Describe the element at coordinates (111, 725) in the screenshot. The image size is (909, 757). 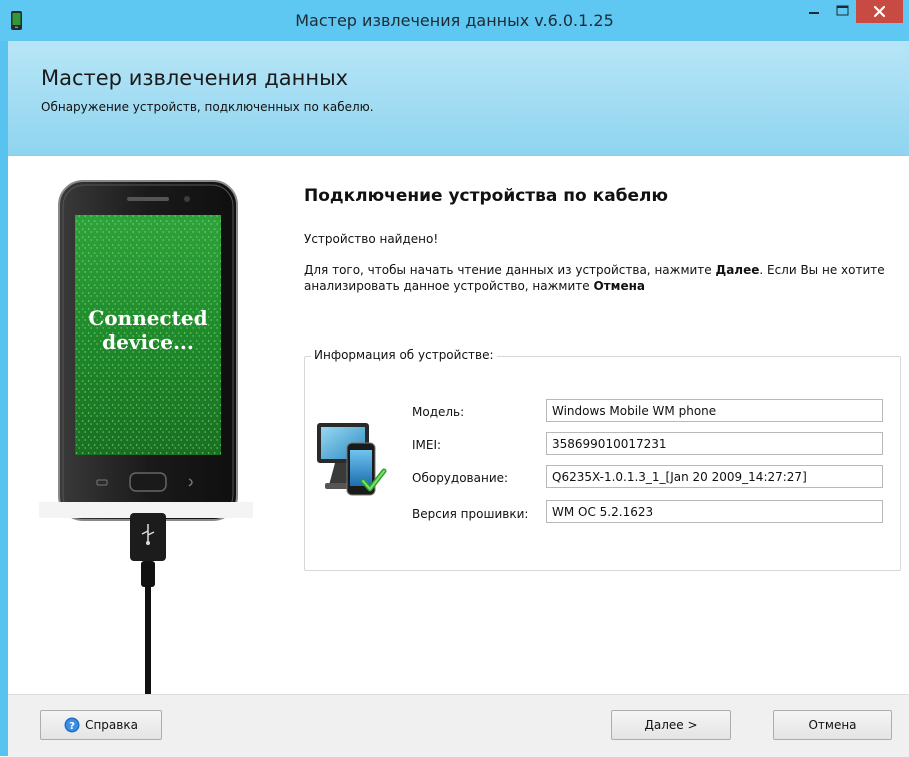
I see `help-label: Справка` at that location.